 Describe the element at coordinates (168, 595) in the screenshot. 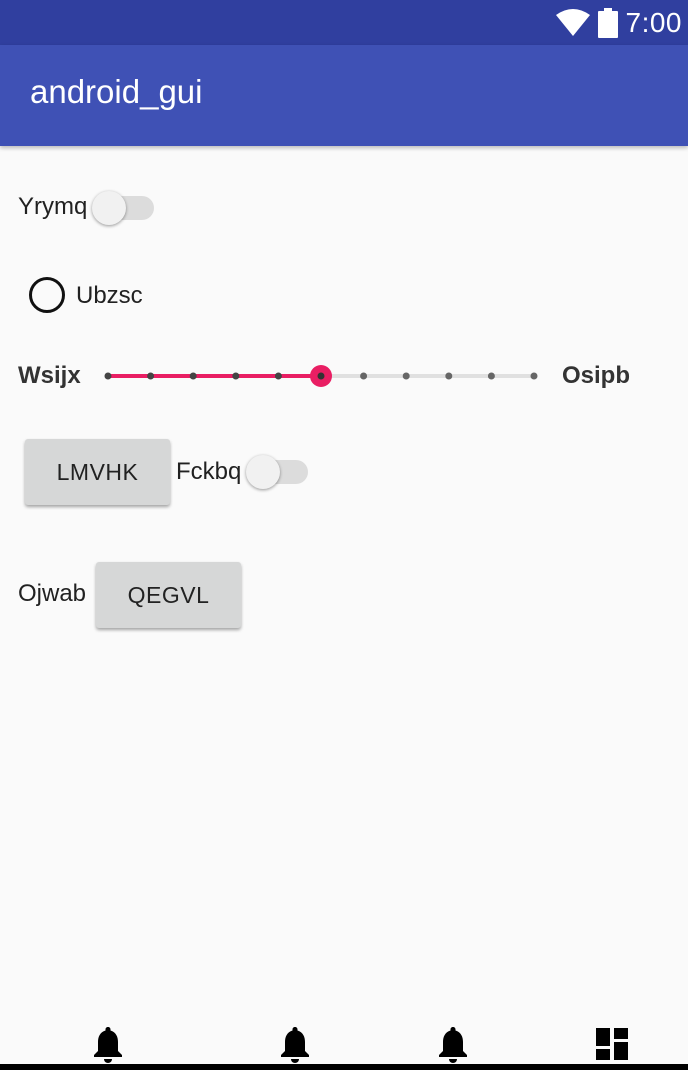

I see `qegvl-button: QEGVL` at that location.